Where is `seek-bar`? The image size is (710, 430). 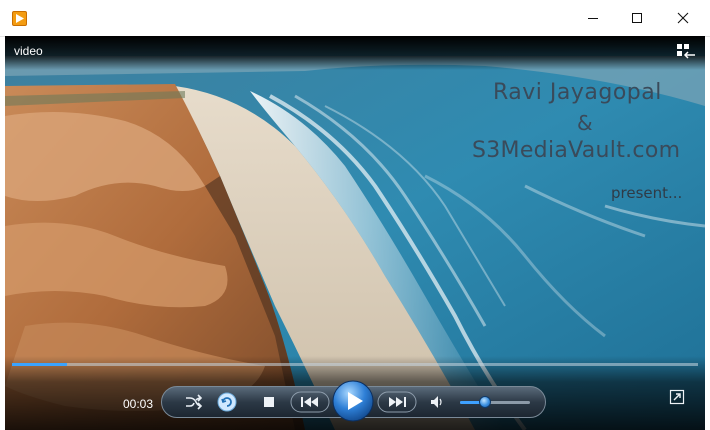
seek-bar is located at coordinates (355, 364).